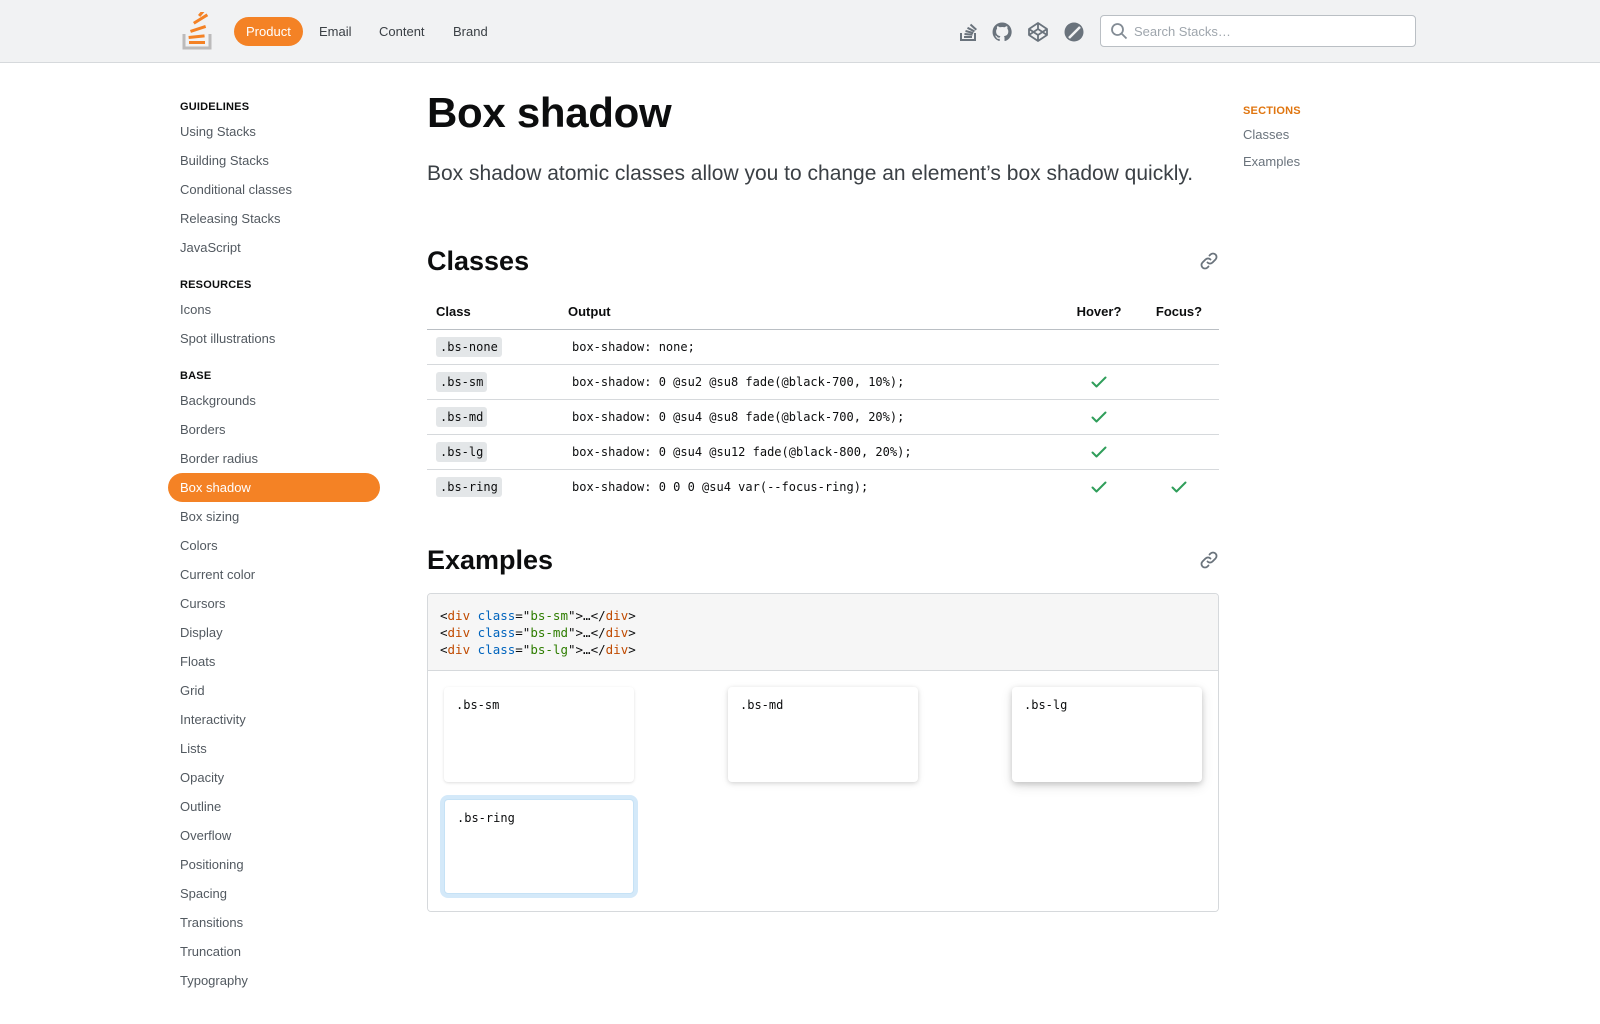 The image size is (1600, 1024). What do you see at coordinates (274, 458) in the screenshot?
I see `sidebar-item-border-radius: Border radius` at bounding box center [274, 458].